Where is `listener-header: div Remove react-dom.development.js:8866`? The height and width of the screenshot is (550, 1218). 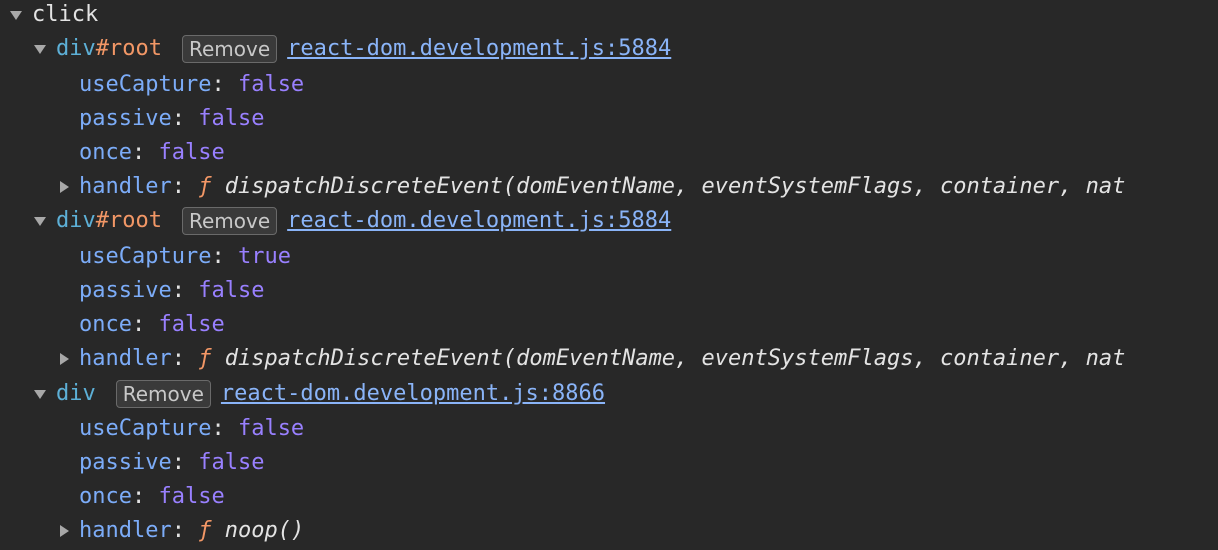
listener-header: div Remove react-dom.development.js:8866 is located at coordinates (609, 394).